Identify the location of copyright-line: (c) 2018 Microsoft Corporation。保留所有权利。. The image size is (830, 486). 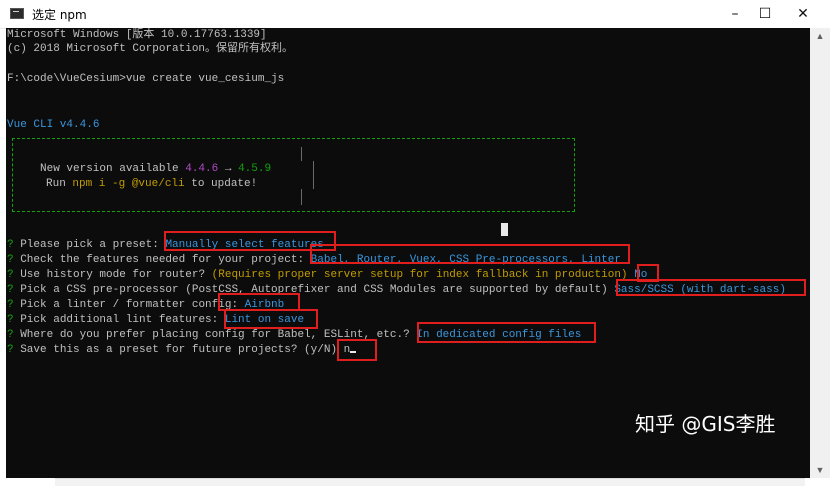
(150, 49).